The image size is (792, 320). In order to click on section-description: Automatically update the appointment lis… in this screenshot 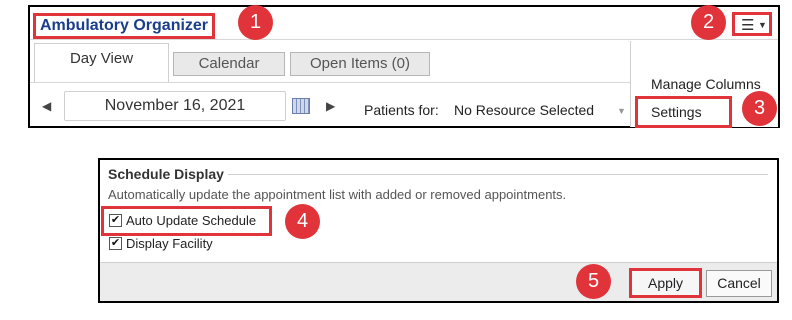, I will do `click(337, 194)`.